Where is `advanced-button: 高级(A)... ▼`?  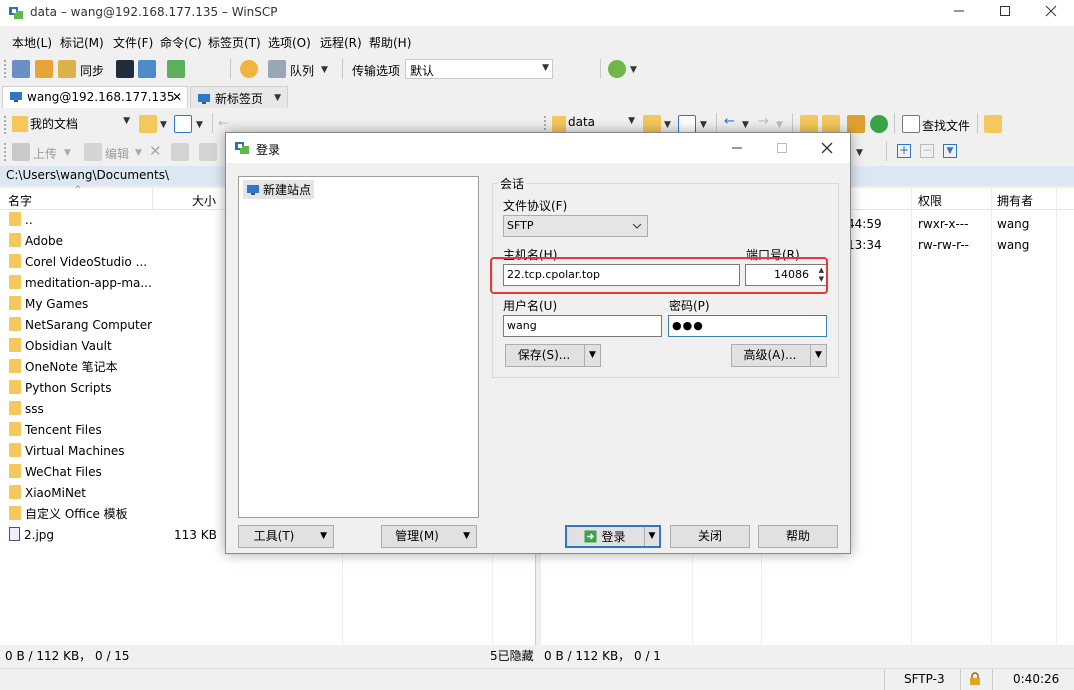
advanced-button: 高级(A)... ▼ is located at coordinates (779, 355).